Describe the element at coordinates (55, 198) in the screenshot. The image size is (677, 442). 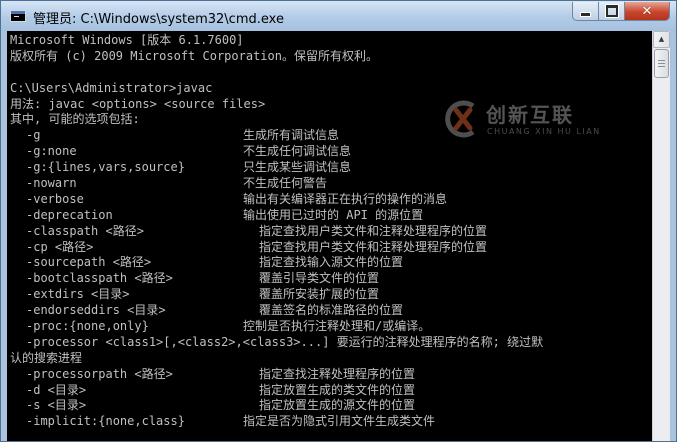
I see `option-flag: -verbose` at that location.